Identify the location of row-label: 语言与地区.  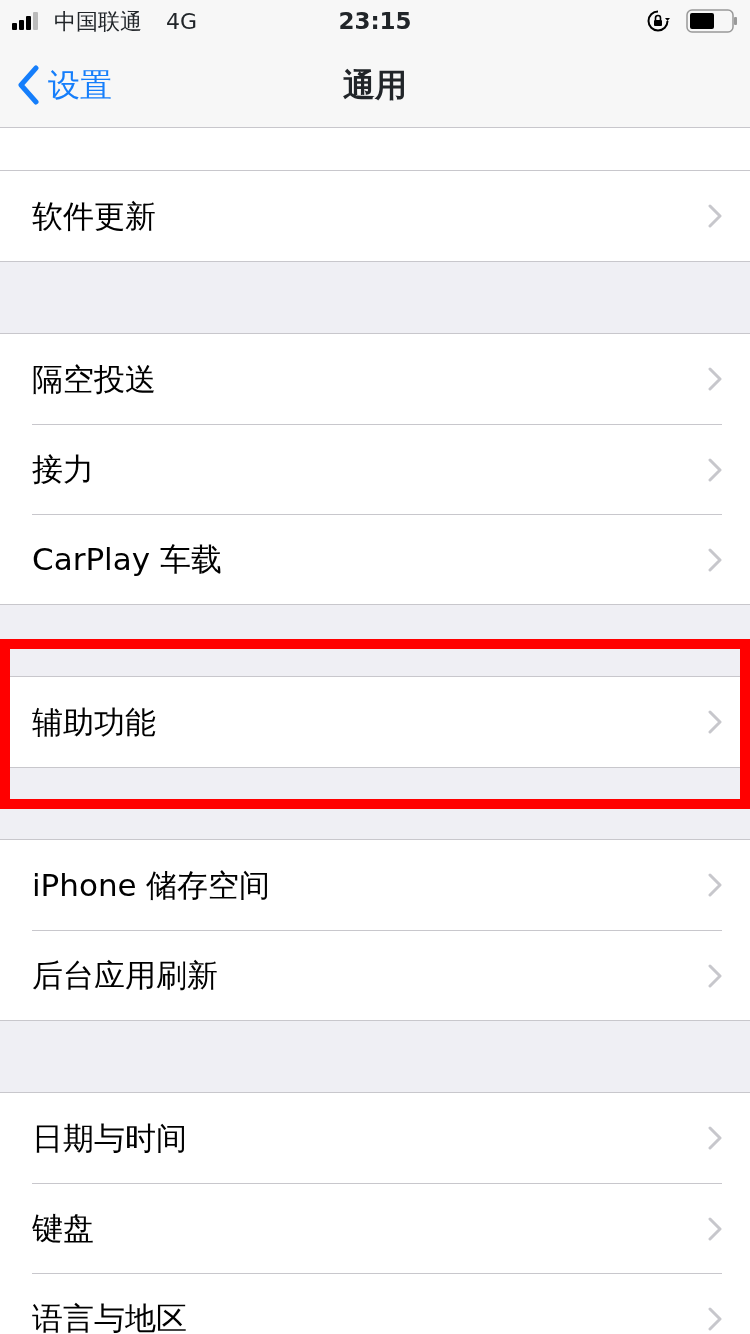
(109, 1316).